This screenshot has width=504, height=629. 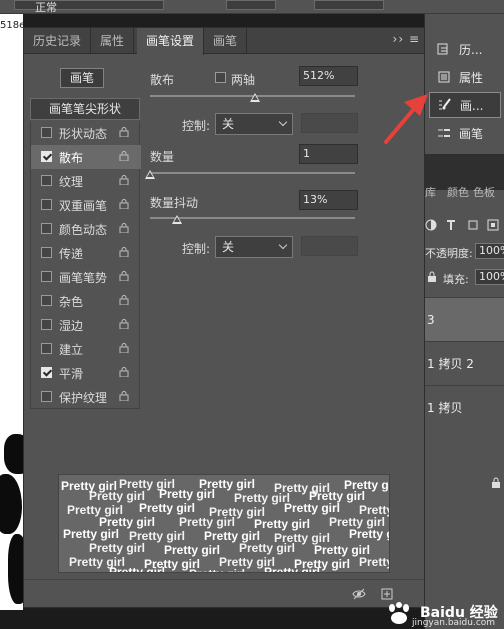 I want to click on brush-option-row: 颜色动态, so click(x=86, y=229).